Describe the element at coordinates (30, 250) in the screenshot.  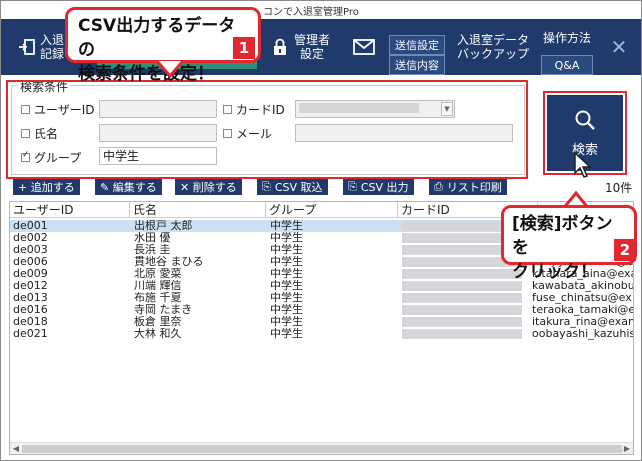
I see `cell-user-id: de003` at that location.